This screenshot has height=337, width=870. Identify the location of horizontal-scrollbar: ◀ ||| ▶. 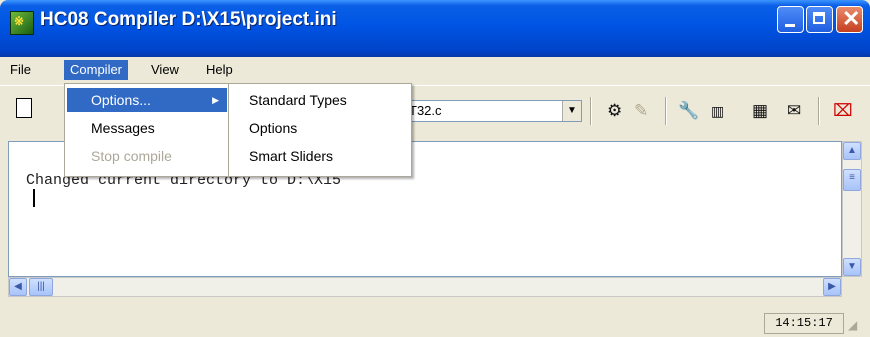
(425, 287).